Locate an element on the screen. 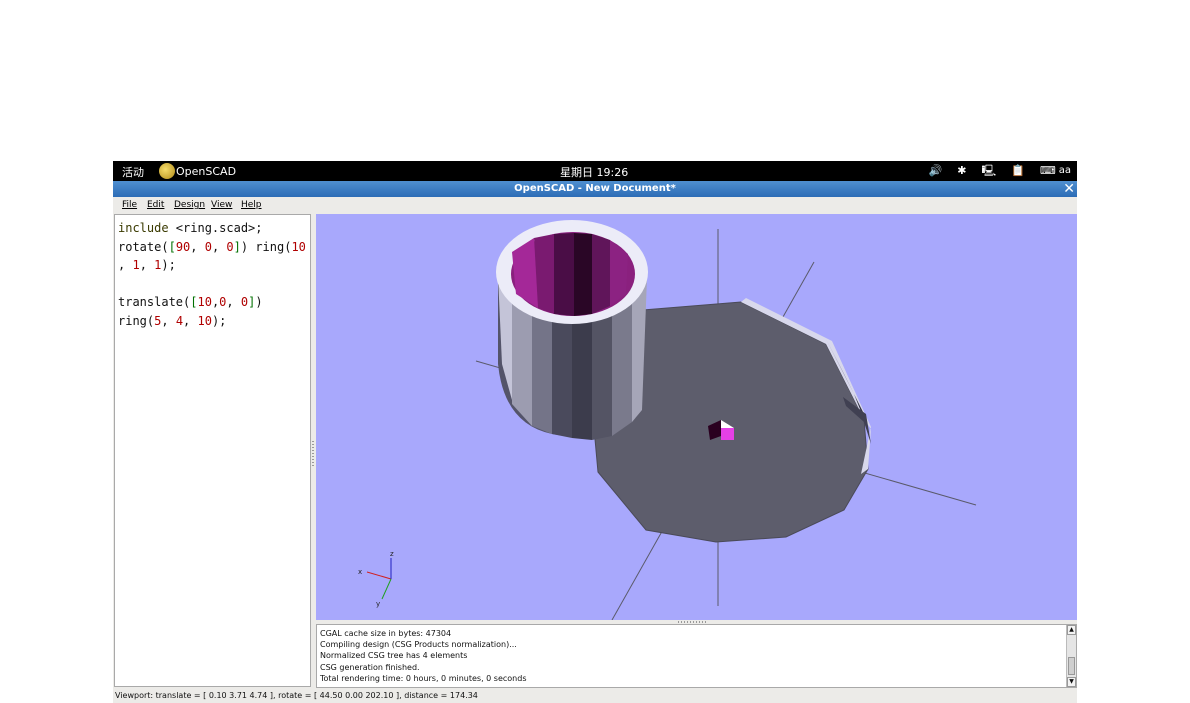  console-scrollbar: ▲ ▼ is located at coordinates (1071, 656).